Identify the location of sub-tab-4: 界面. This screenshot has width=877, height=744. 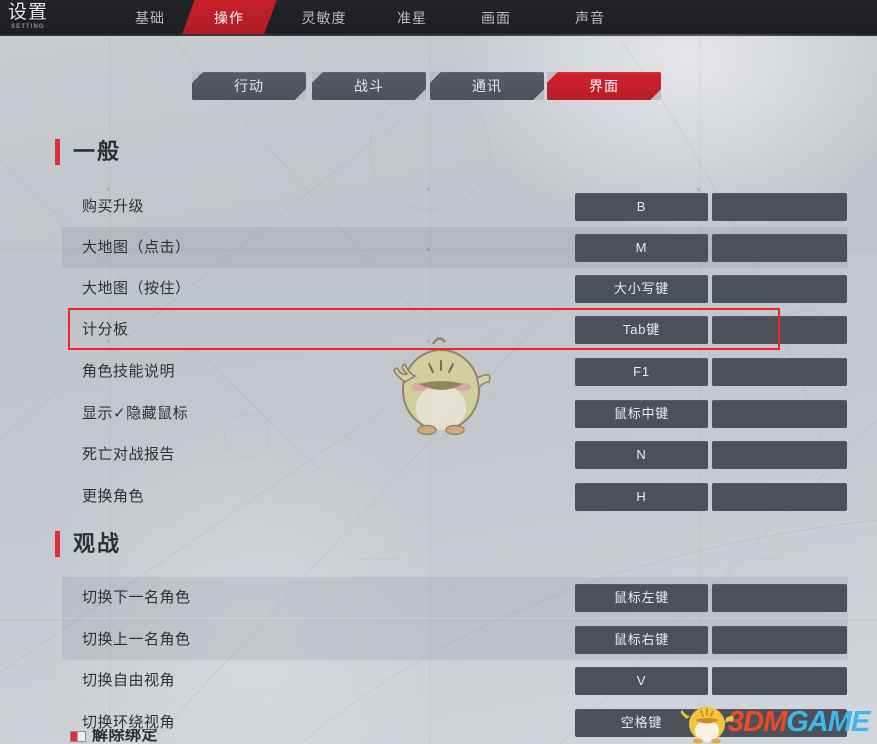
(604, 86).